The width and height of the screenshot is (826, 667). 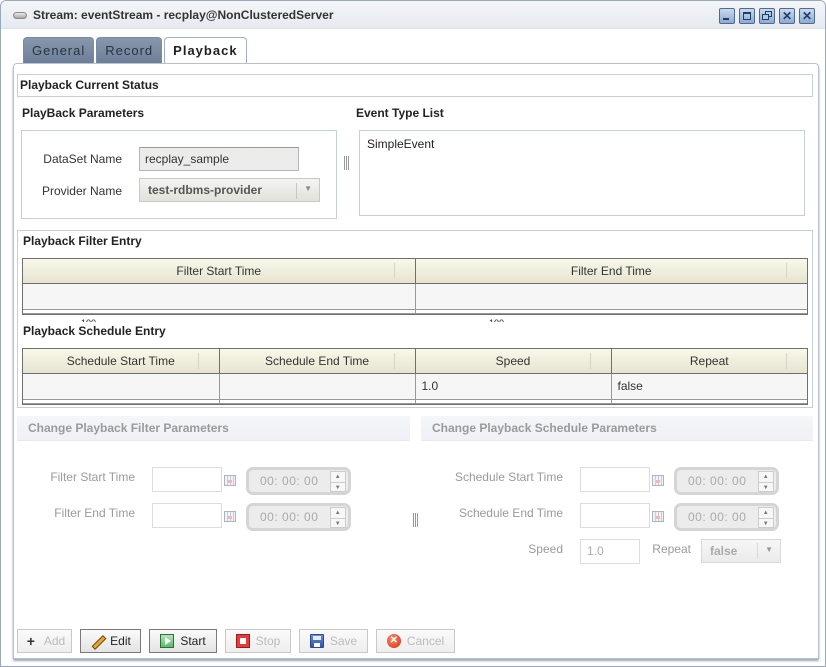 I want to click on schedule-end-time-spinner: 00: 00: 00 ▲ ▼, so click(x=726, y=517).